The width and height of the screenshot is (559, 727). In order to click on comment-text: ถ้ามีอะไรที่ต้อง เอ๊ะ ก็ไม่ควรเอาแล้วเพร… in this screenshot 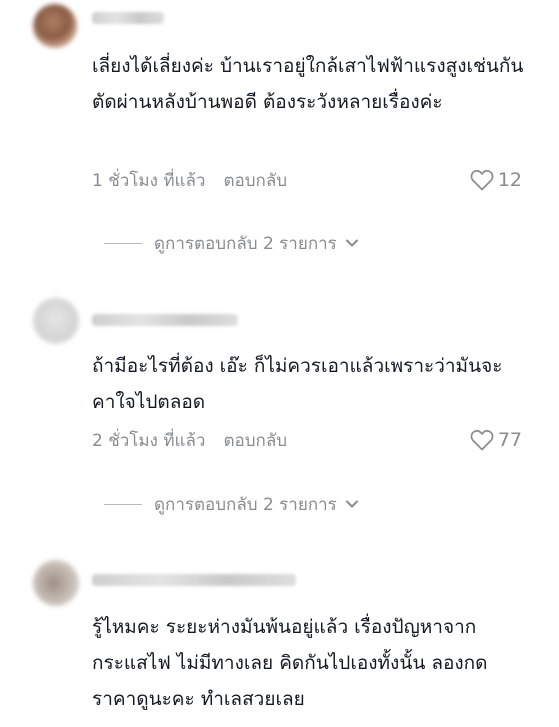, I will do `click(297, 384)`.